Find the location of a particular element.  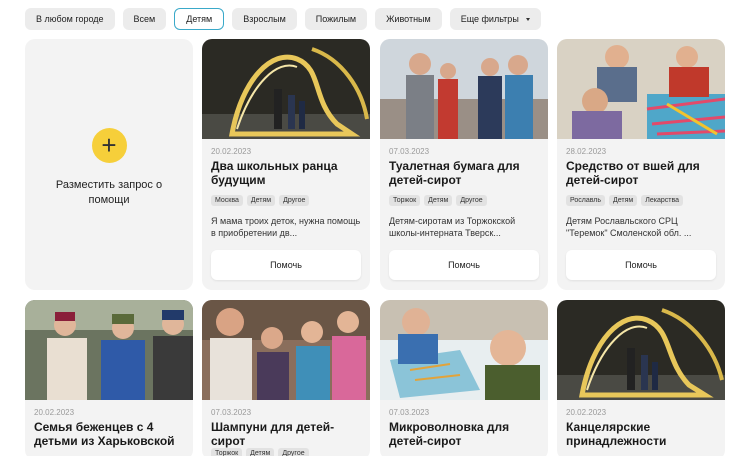

chevron-down-icon is located at coordinates (527, 19).